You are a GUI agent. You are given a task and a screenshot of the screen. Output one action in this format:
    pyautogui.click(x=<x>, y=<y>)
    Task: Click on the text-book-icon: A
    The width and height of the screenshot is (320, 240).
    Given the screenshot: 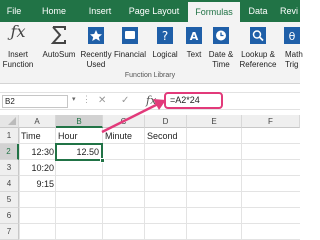 What is the action you would take?
    pyautogui.click(x=194, y=35)
    